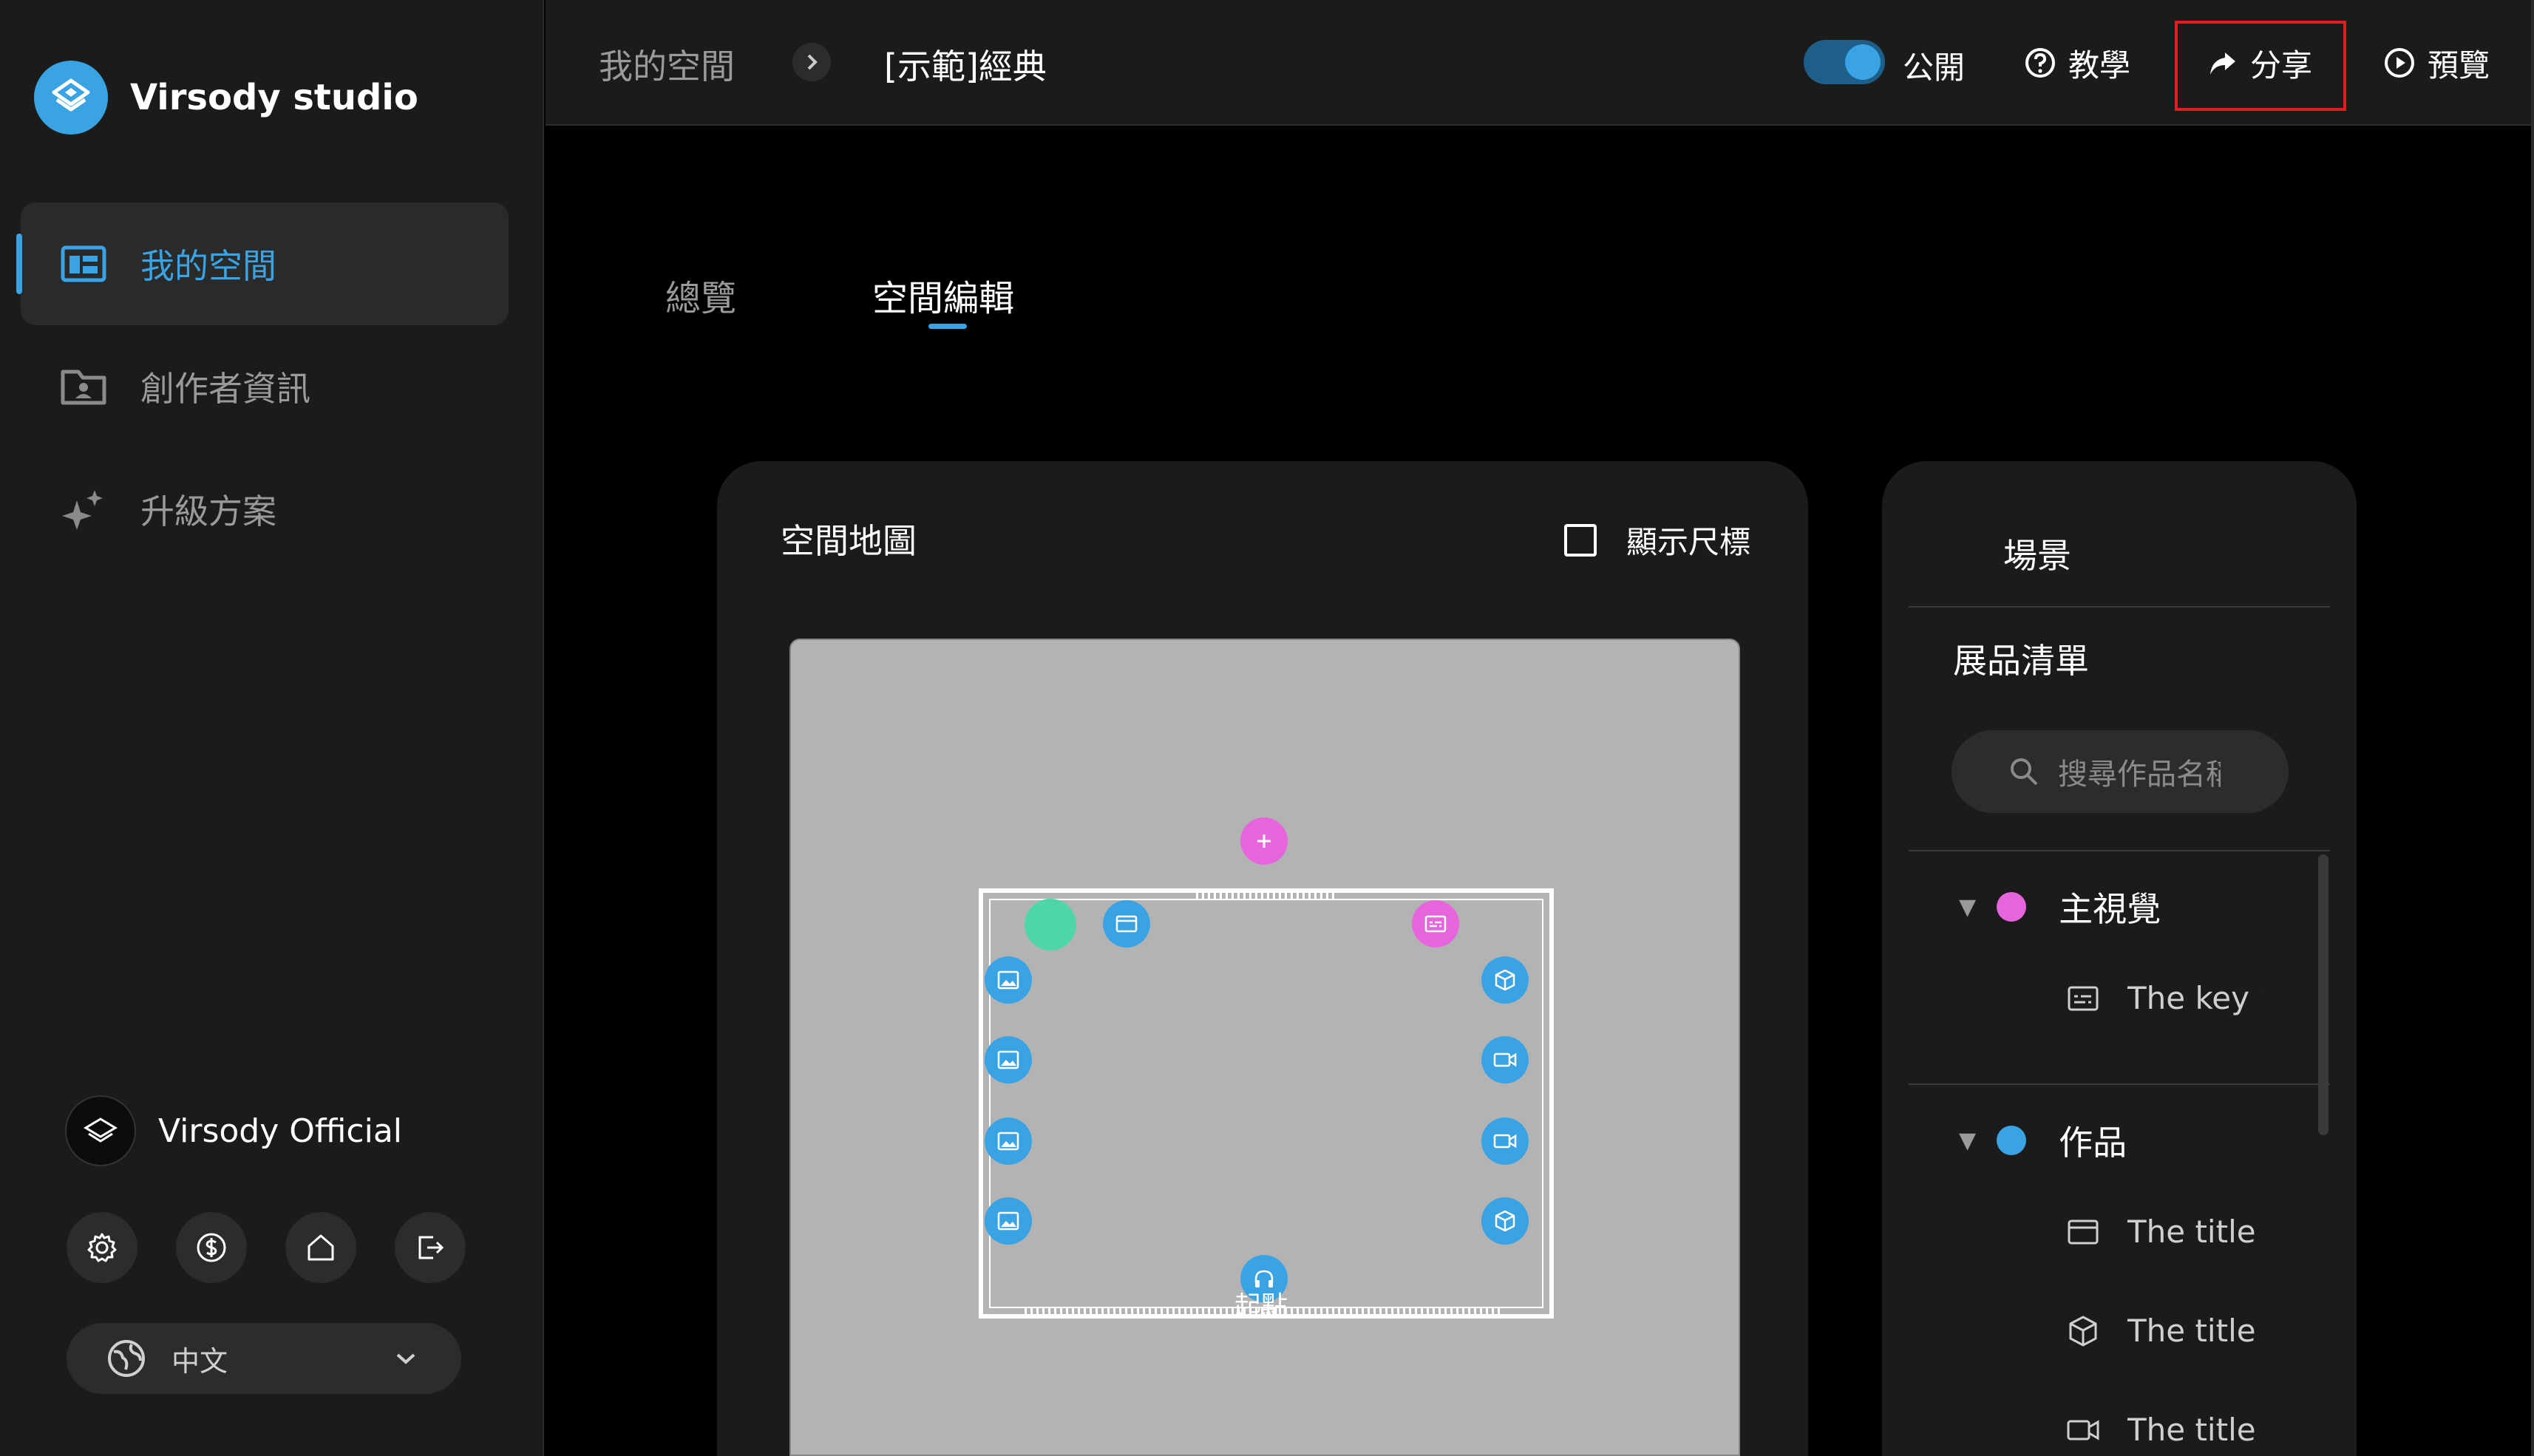  What do you see at coordinates (83, 264) in the screenshot?
I see `layout-icon` at bounding box center [83, 264].